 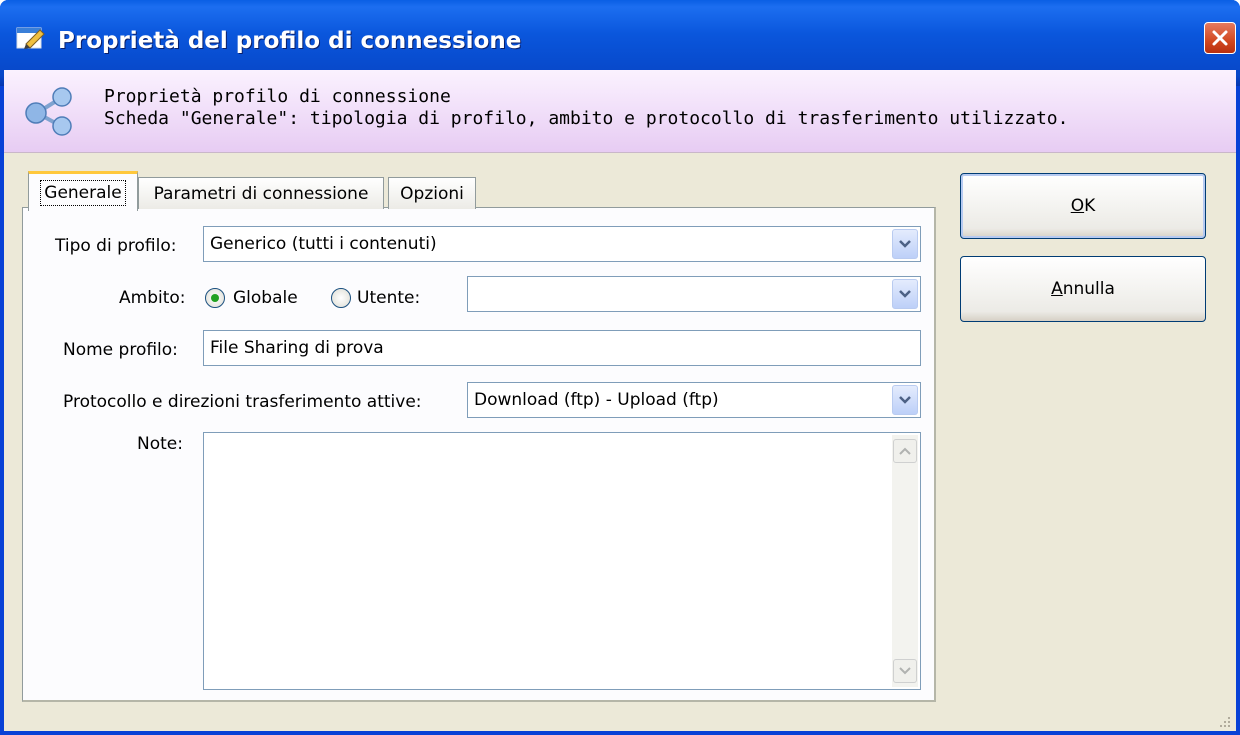 What do you see at coordinates (265, 298) in the screenshot?
I see `globale-label: Globale` at bounding box center [265, 298].